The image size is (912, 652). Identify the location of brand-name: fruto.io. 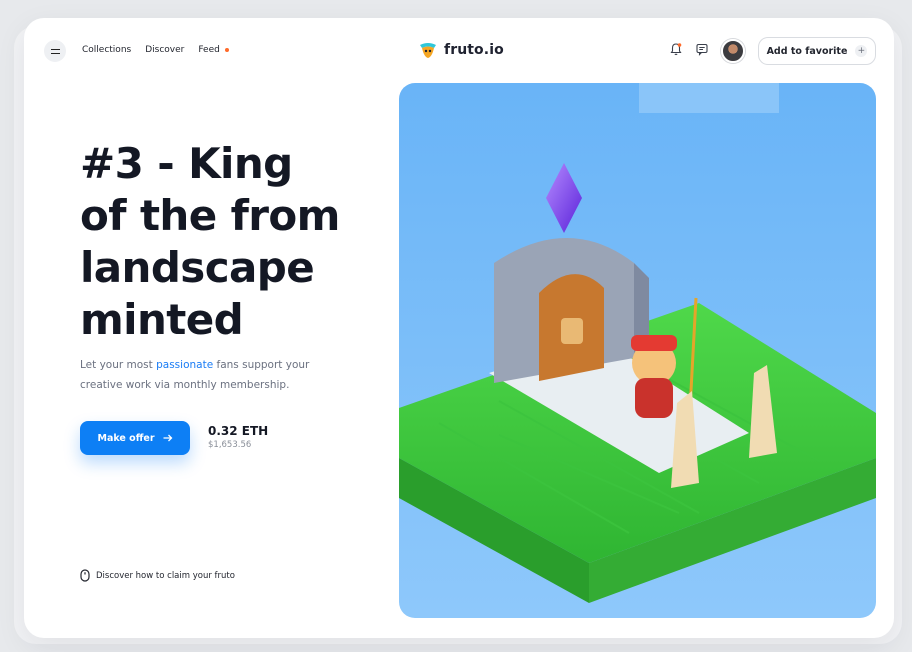
(474, 50).